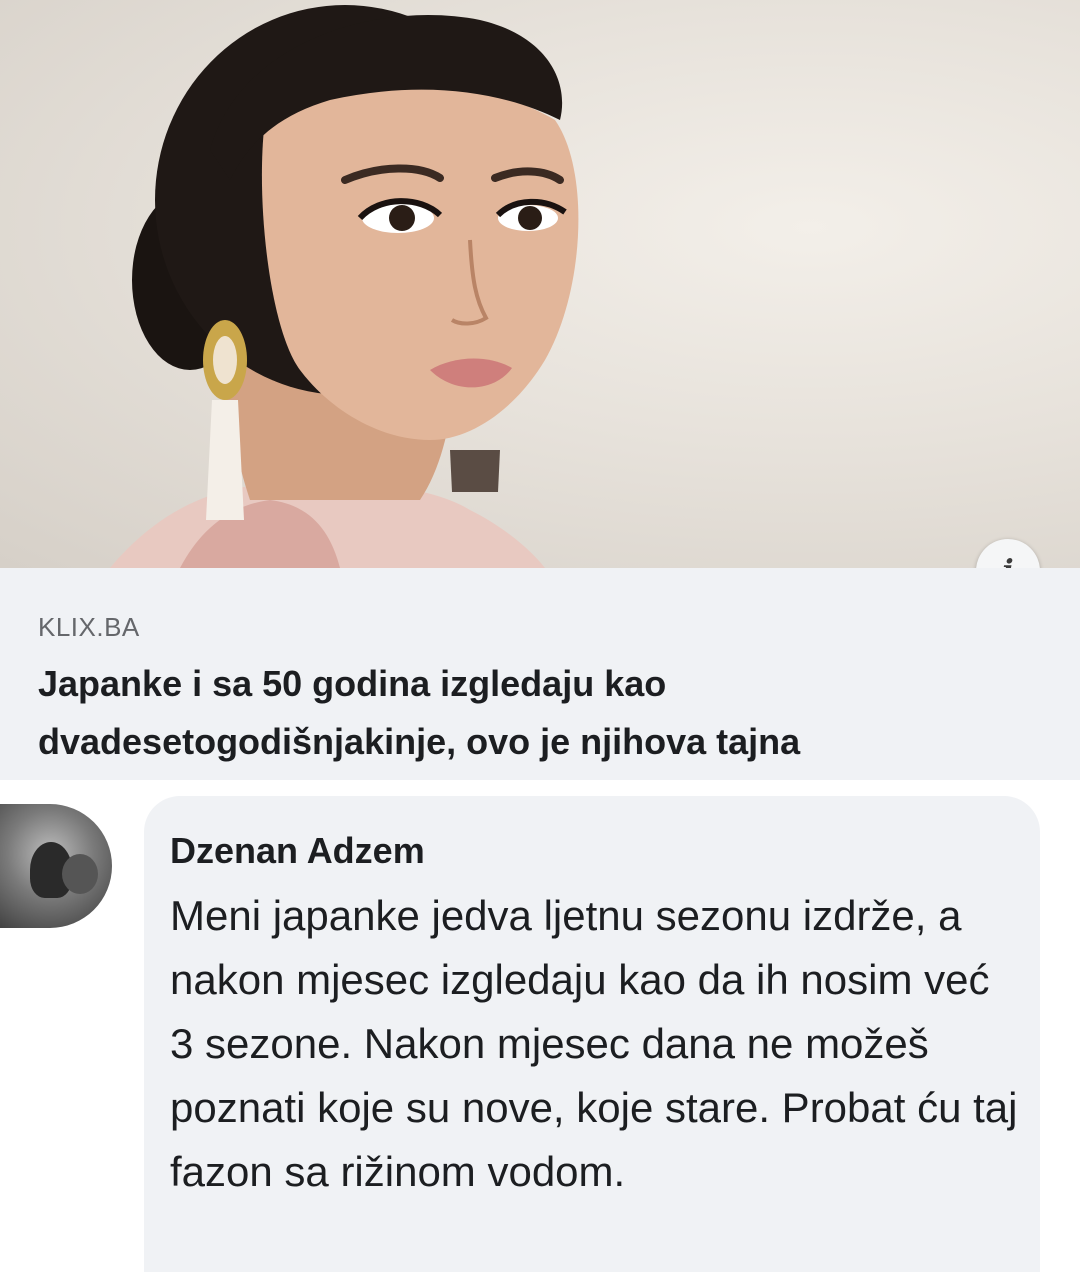 The width and height of the screenshot is (1080, 1272). Describe the element at coordinates (297, 851) in the screenshot. I see `comment-author: Dzenan Adzem` at that location.